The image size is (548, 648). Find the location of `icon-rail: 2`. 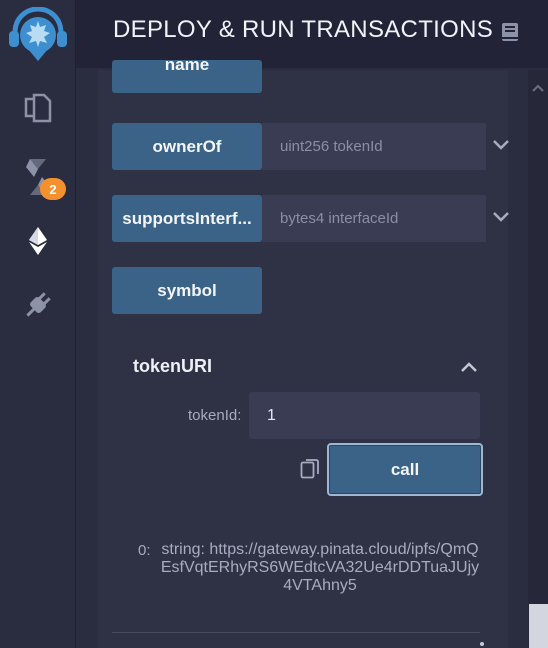

icon-rail: 2 is located at coordinates (38, 324).